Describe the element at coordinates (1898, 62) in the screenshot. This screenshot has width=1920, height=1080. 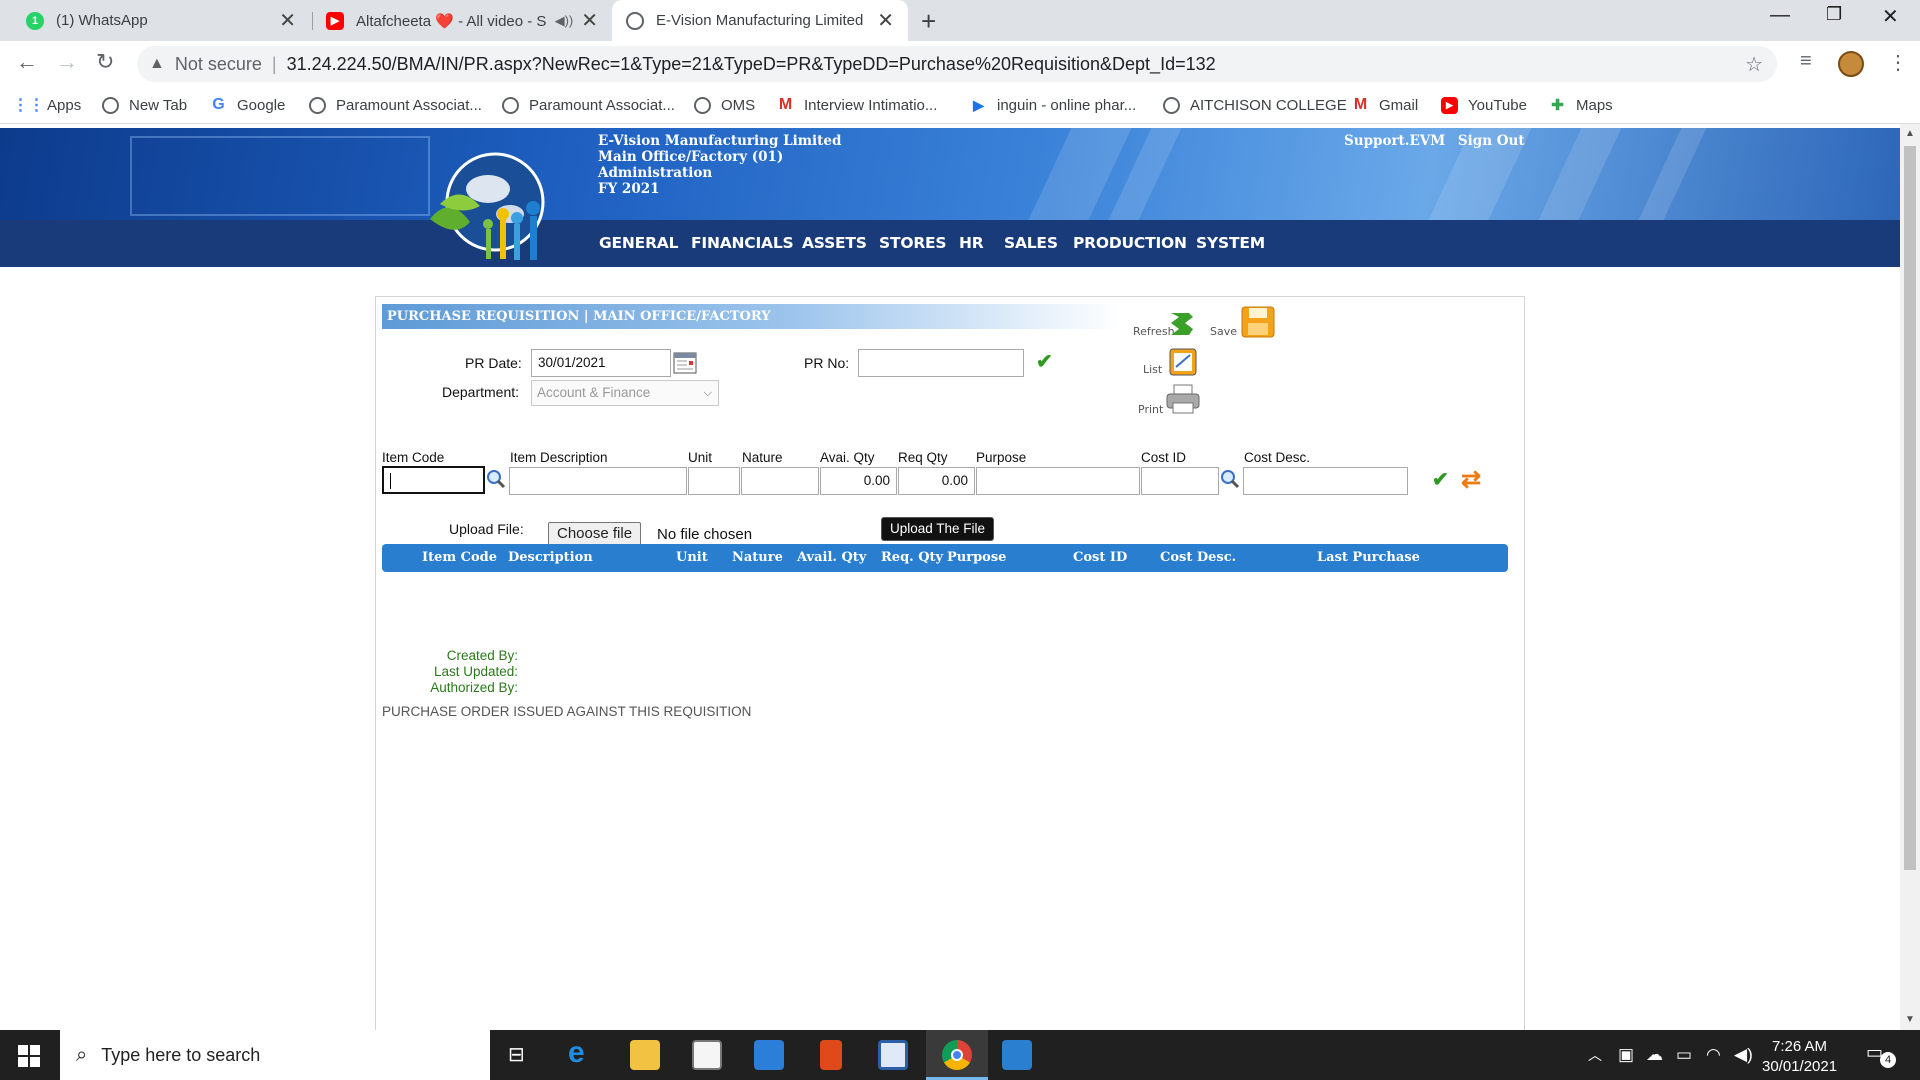
I see `kebab-menu-icon: ⋮` at that location.